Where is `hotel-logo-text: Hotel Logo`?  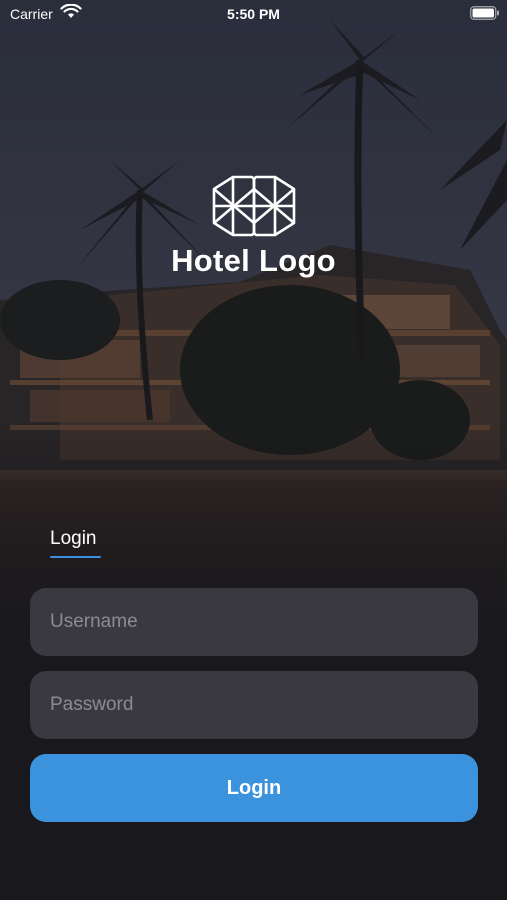
hotel-logo-text: Hotel Logo is located at coordinates (253, 260).